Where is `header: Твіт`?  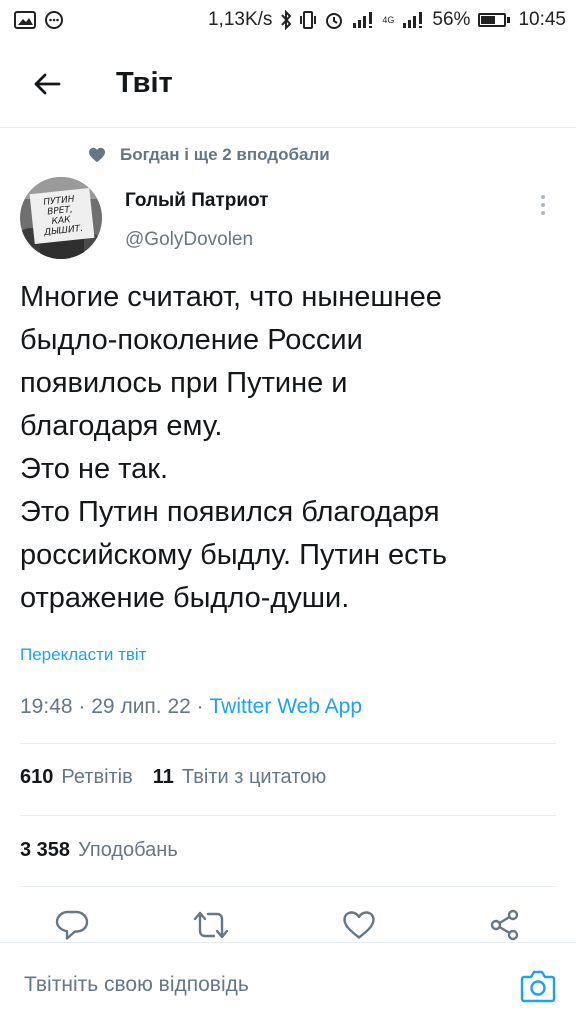
header: Твіт is located at coordinates (288, 84).